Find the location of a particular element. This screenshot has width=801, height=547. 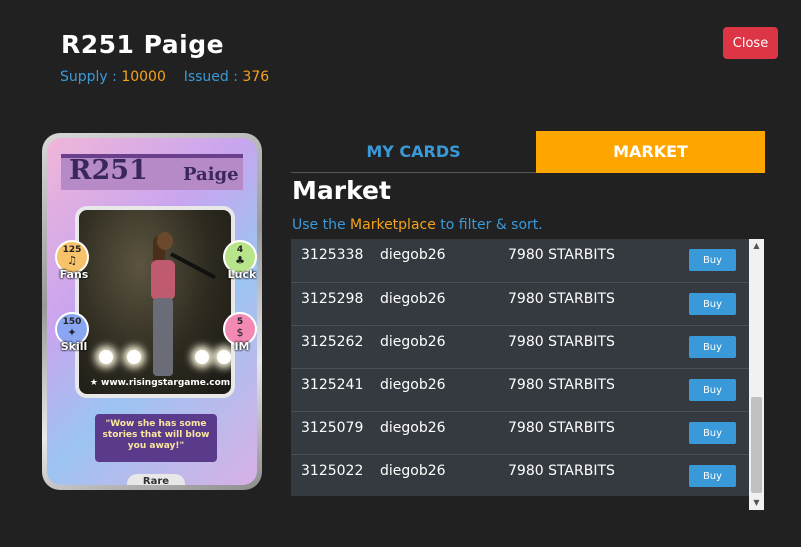

stat-skill: 150 ✦ Skill is located at coordinates (72, 332).